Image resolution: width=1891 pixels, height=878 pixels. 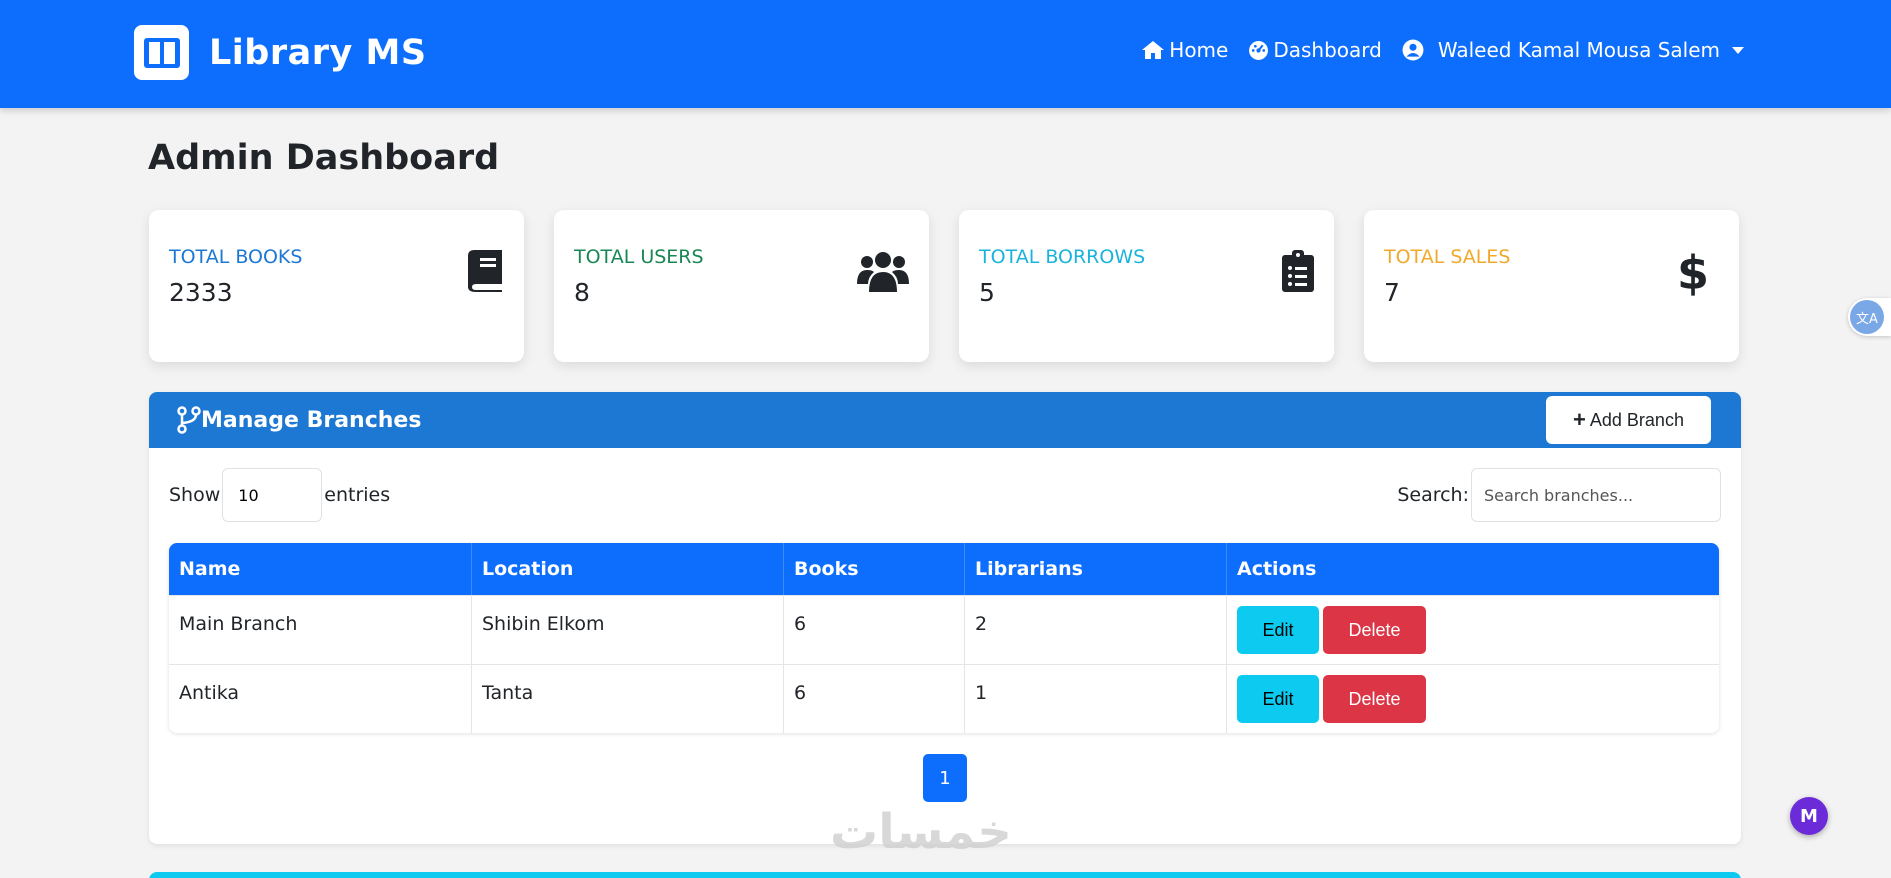 I want to click on stat-value: 5, so click(x=987, y=292).